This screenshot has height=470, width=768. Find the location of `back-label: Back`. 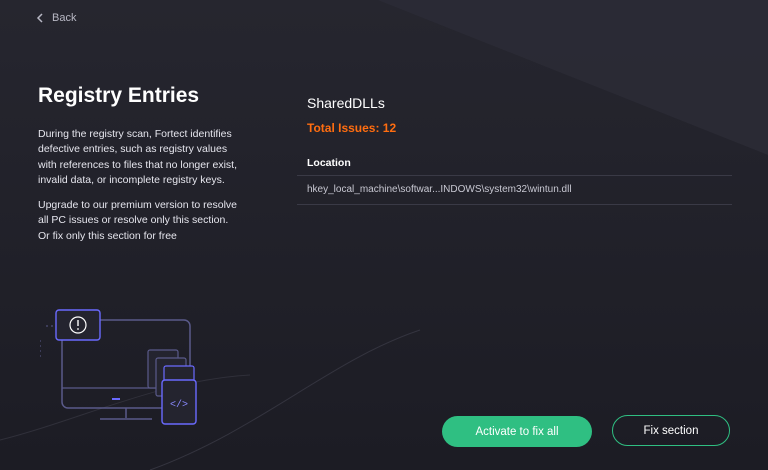

back-label: Back is located at coordinates (64, 18).